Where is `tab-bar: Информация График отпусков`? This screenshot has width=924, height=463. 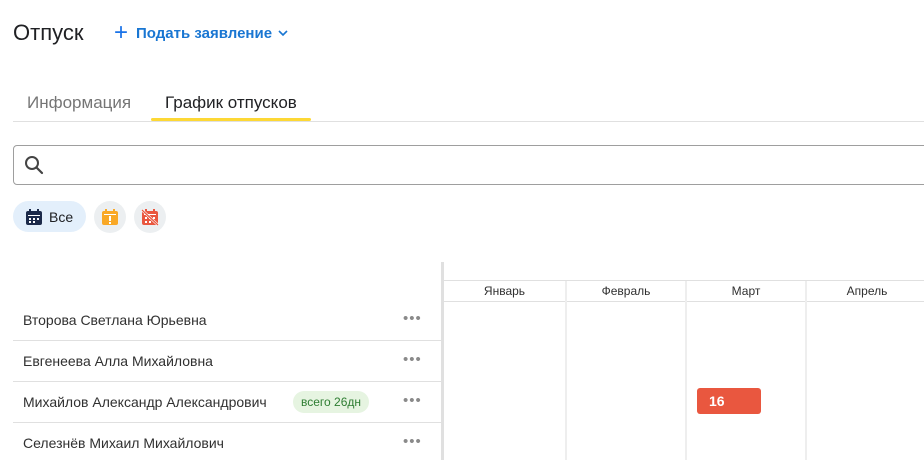
tab-bar: Информация График отпусков is located at coordinates (468, 105).